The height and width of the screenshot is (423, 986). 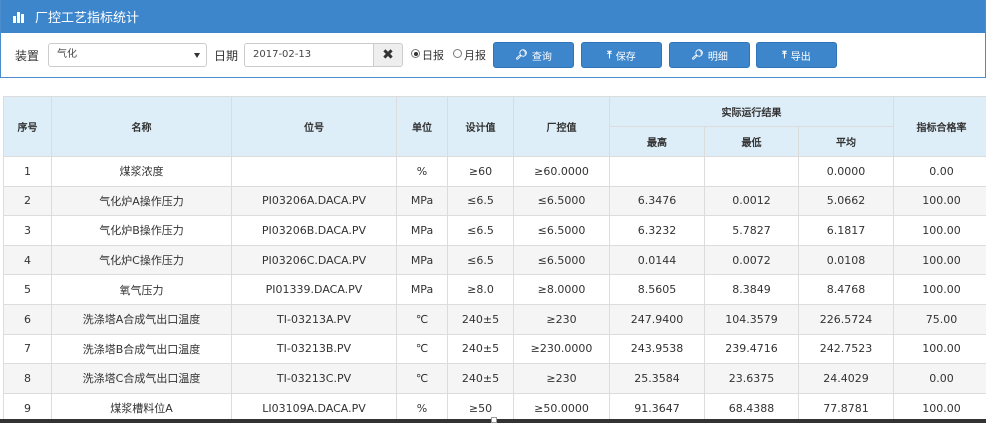 What do you see at coordinates (751, 319) in the screenshot?
I see `cell-min: 104.3579` at bounding box center [751, 319].